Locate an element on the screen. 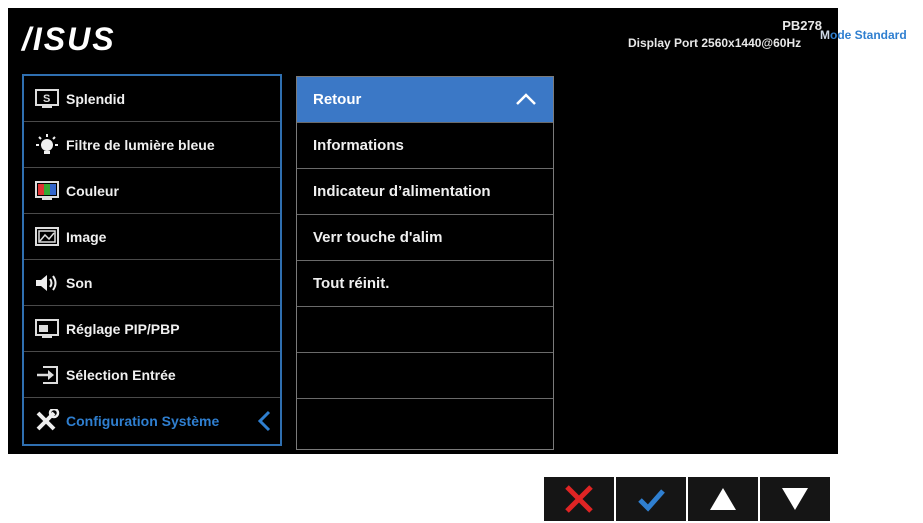 The width and height of the screenshot is (923, 523). arrow-up-icon is located at coordinates (723, 499).